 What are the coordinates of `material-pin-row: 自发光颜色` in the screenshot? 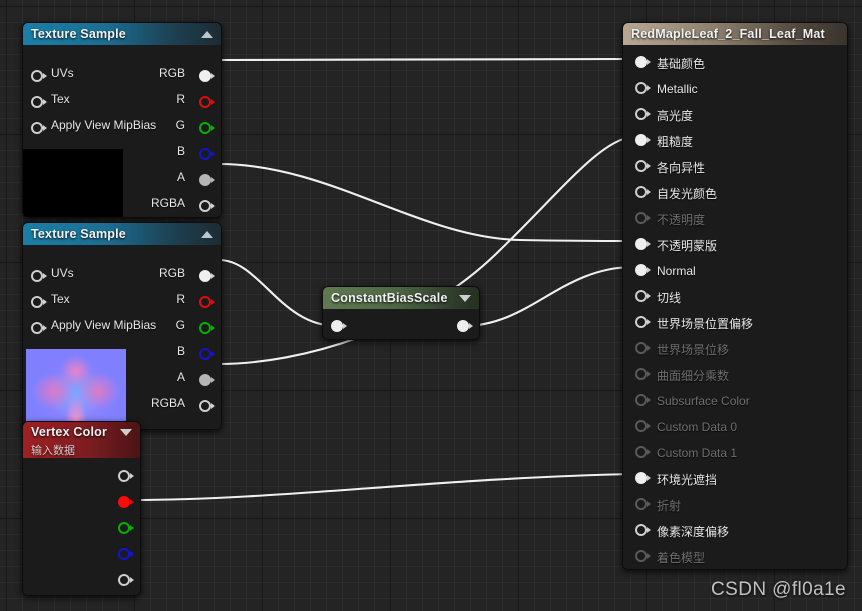 It's located at (735, 193).